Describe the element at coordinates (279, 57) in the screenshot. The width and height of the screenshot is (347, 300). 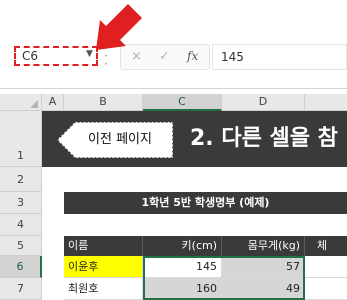
I see `formula-input: 145` at that location.